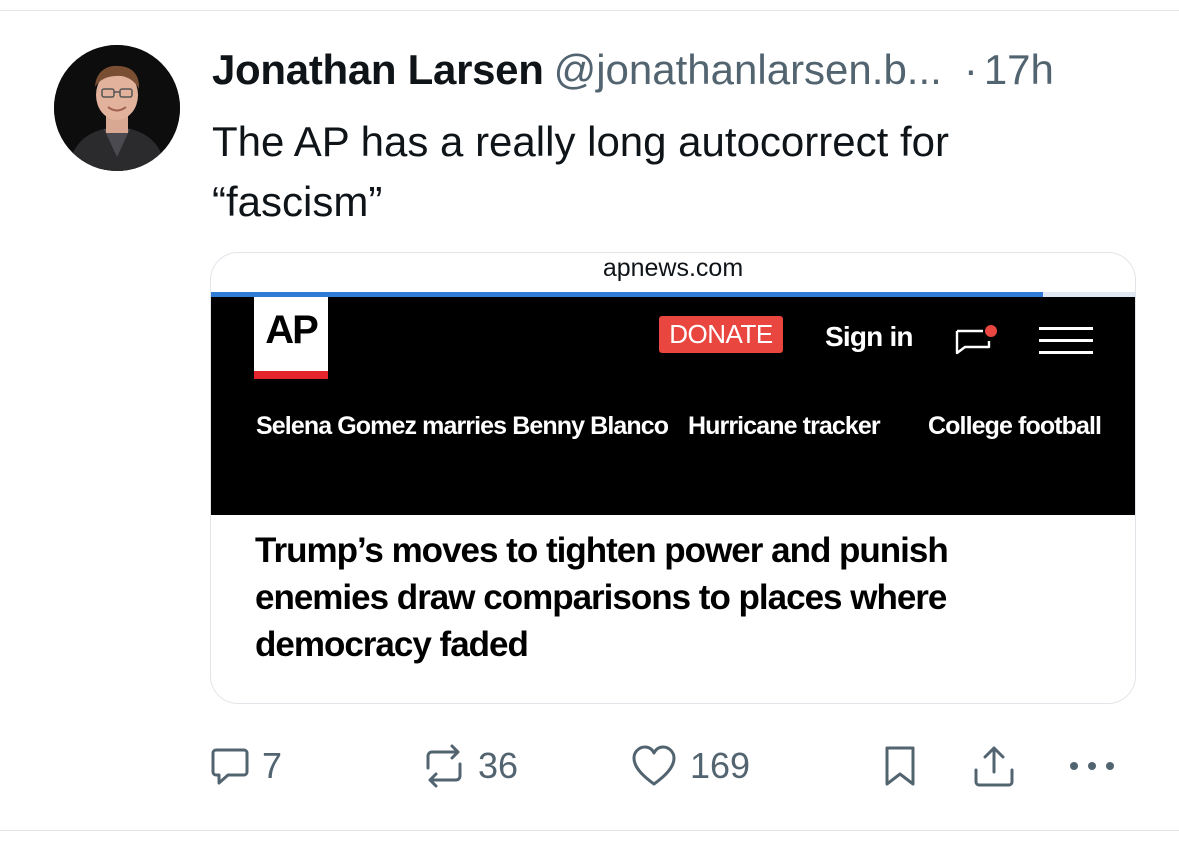 The height and width of the screenshot is (842, 1179). What do you see at coordinates (976, 341) in the screenshot?
I see `chat-icon` at bounding box center [976, 341].